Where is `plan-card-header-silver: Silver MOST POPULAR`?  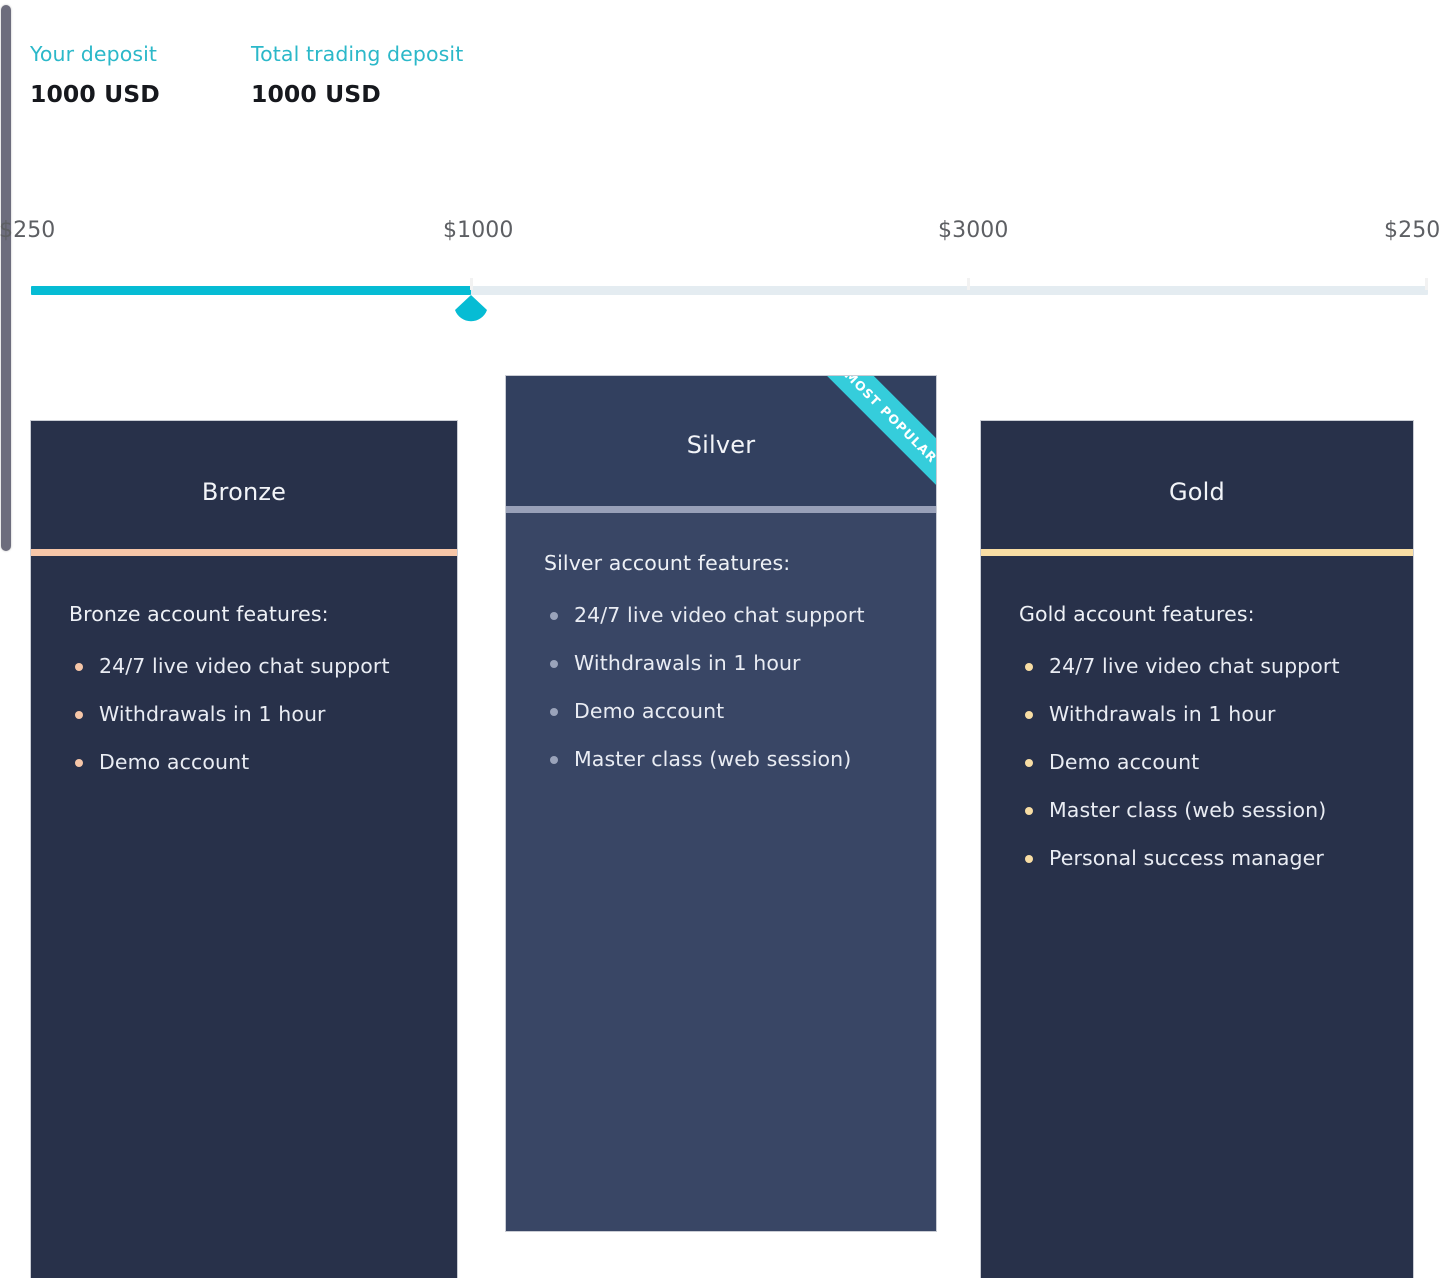
plan-card-header-silver: Silver MOST POPULAR is located at coordinates (721, 441).